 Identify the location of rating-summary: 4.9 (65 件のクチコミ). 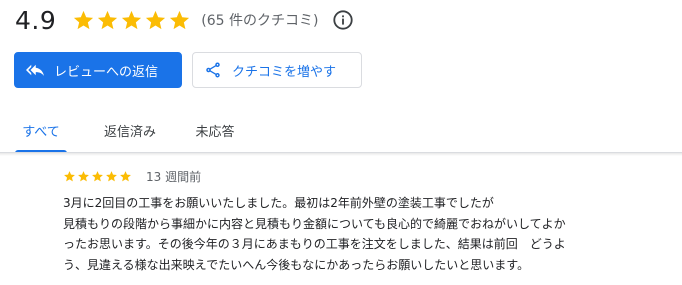
(184, 20).